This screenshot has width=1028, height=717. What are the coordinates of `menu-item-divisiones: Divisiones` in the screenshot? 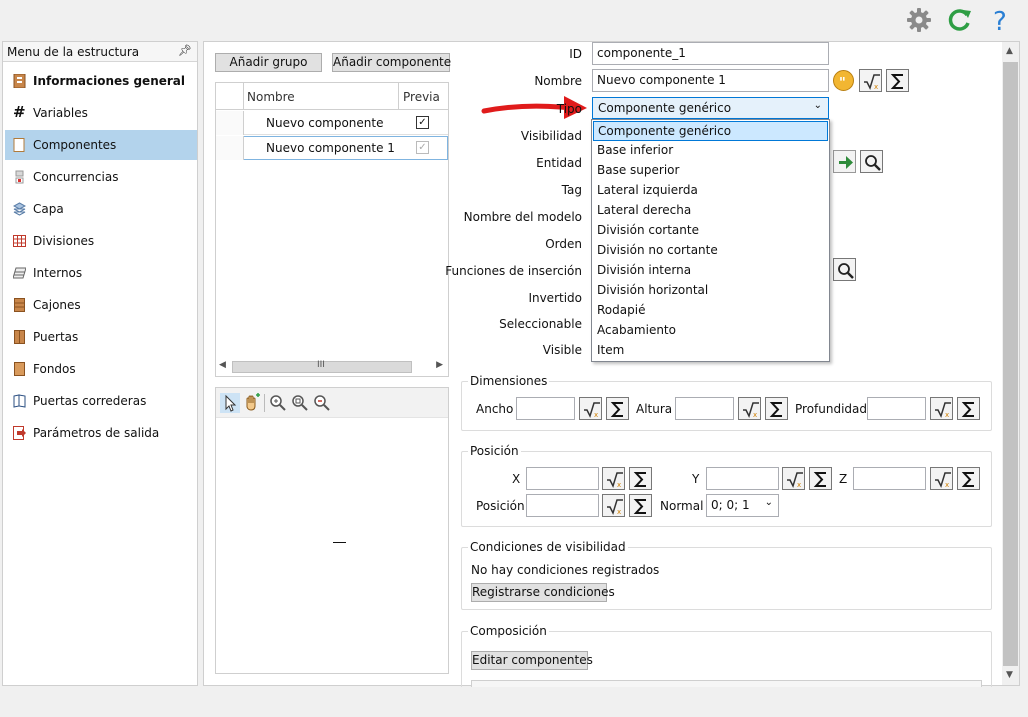 It's located at (101, 241).